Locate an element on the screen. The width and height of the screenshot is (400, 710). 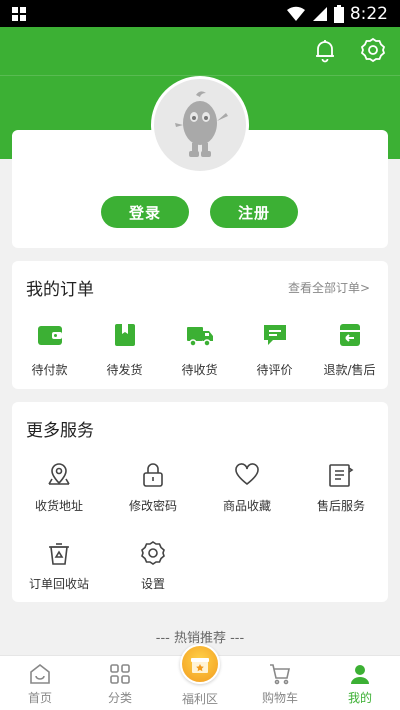
nav-category: 分类 is located at coordinates (120, 683).